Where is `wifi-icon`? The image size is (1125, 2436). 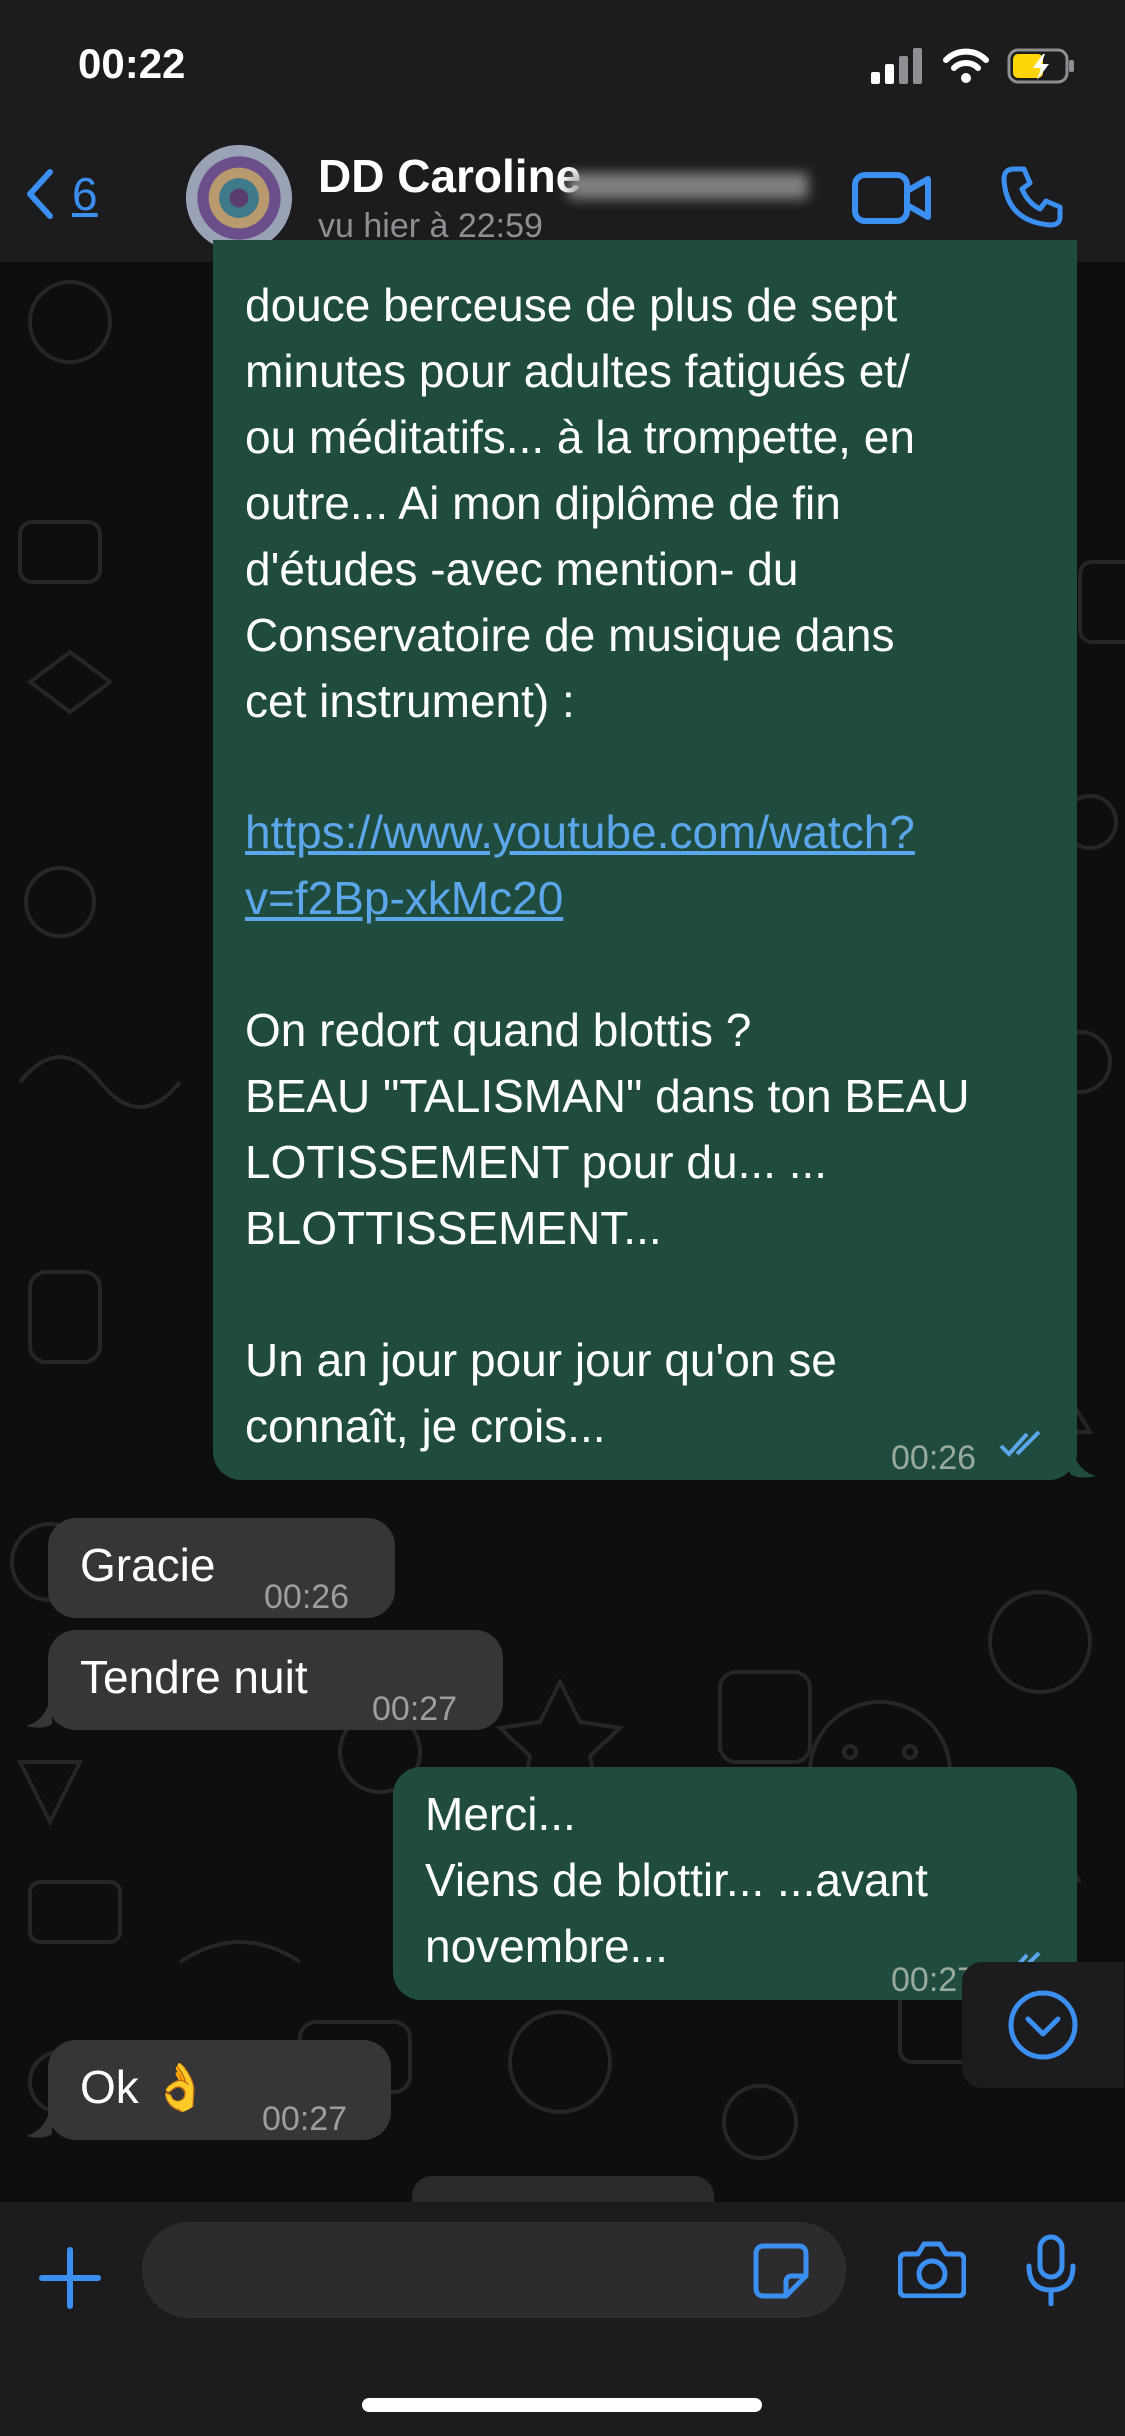 wifi-icon is located at coordinates (966, 65).